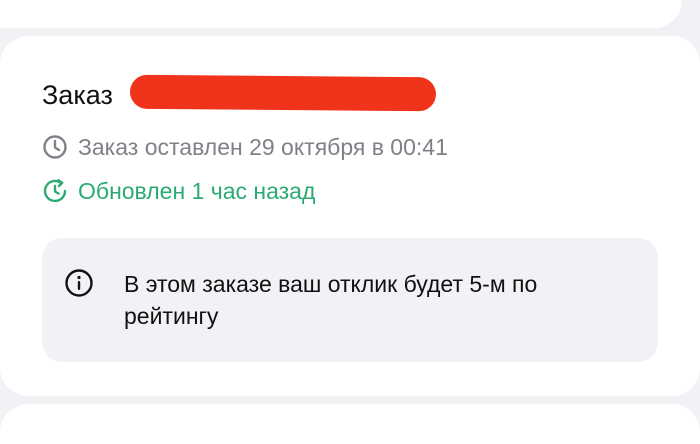 This screenshot has width=700, height=444. Describe the element at coordinates (197, 191) in the screenshot. I see `order-updated-text: Обновлен 1 час назад` at that location.